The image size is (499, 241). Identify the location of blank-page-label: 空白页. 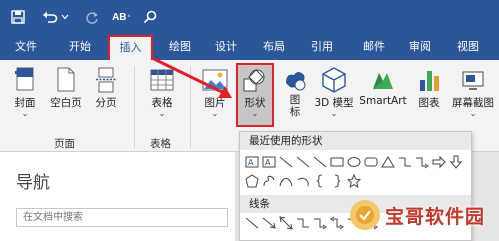
(66, 103).